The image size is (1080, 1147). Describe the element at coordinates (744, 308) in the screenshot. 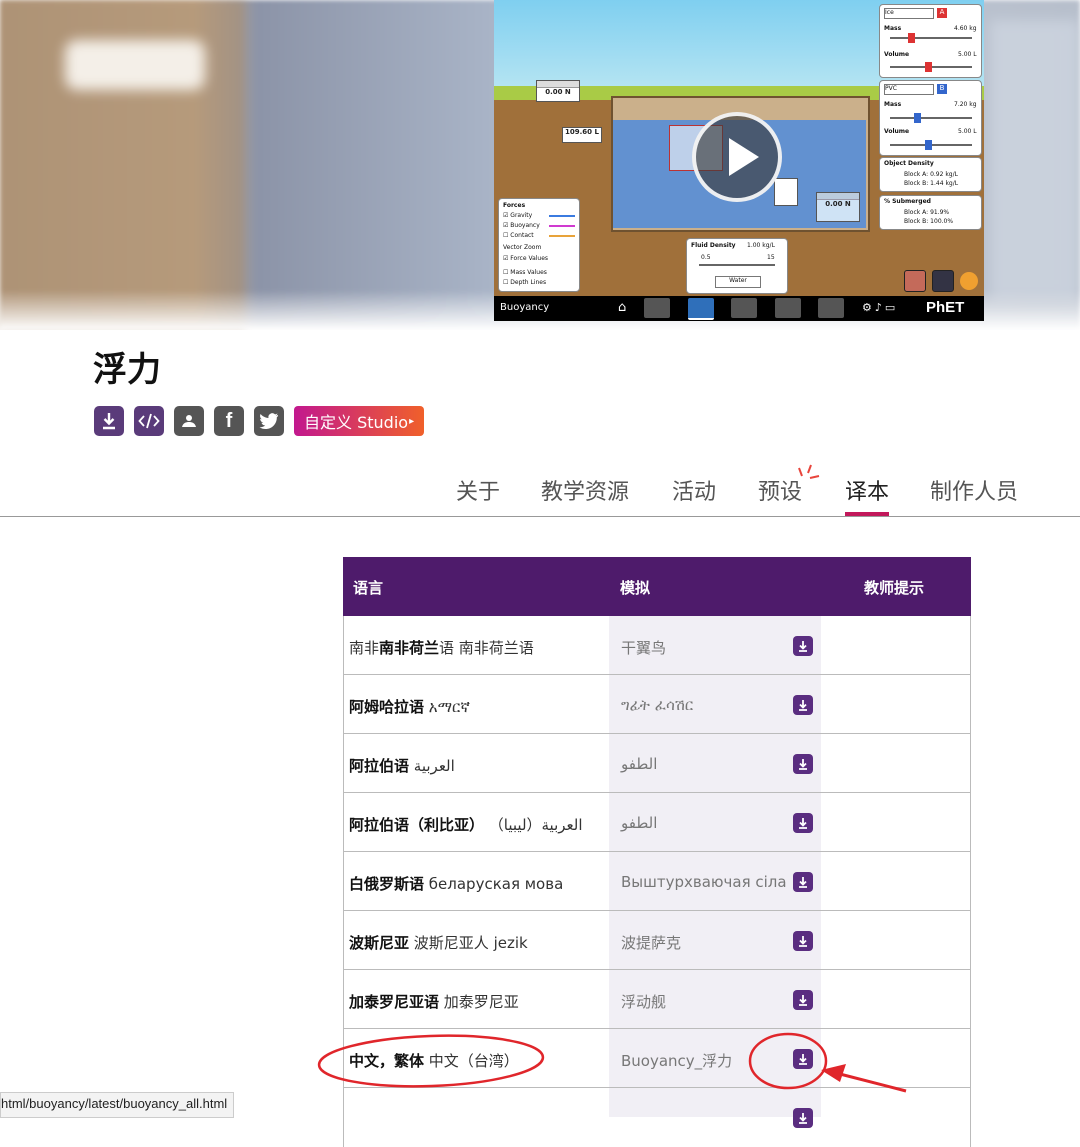

I see `screen-lab` at that location.